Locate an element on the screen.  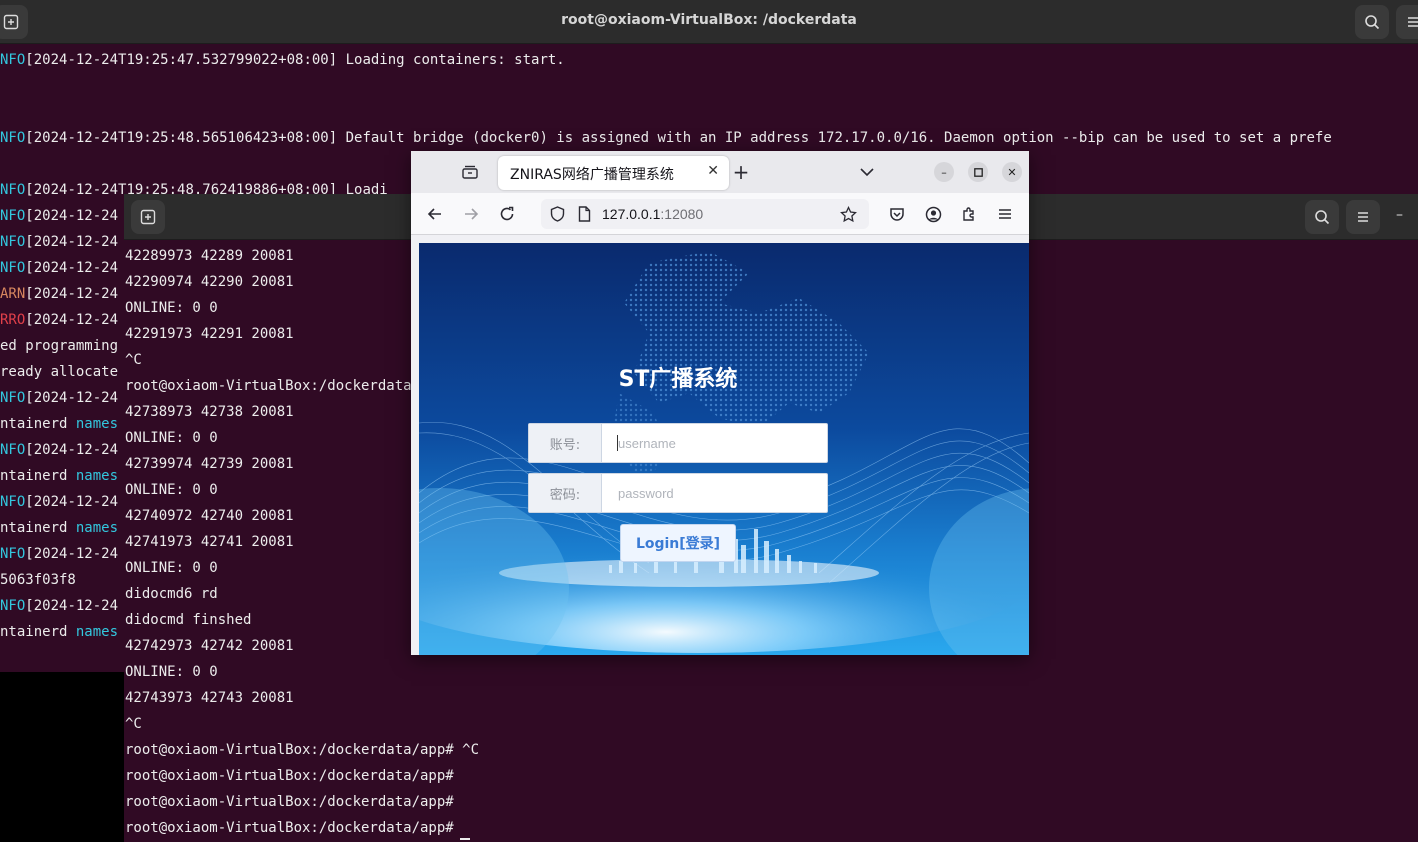
password-field: 密码: is located at coordinates (678, 493).